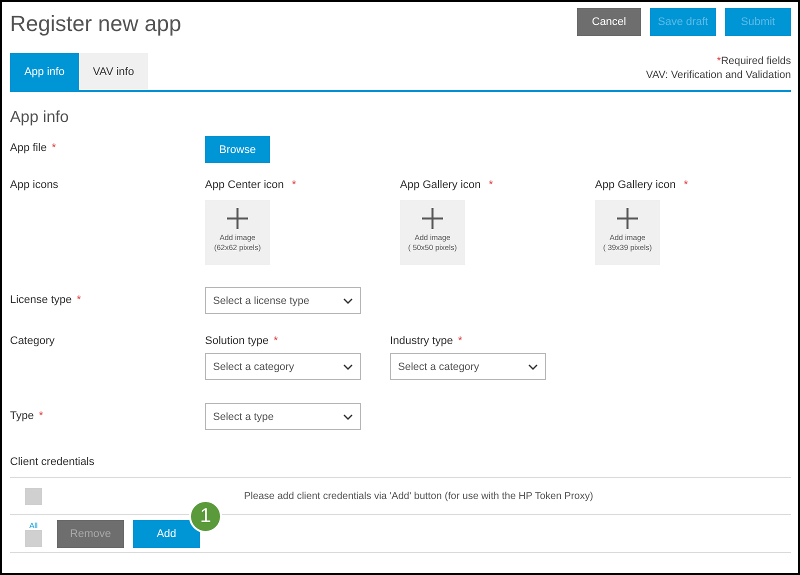 This screenshot has width=800, height=575. I want to click on required-fields-note: *Required fields, so click(753, 61).